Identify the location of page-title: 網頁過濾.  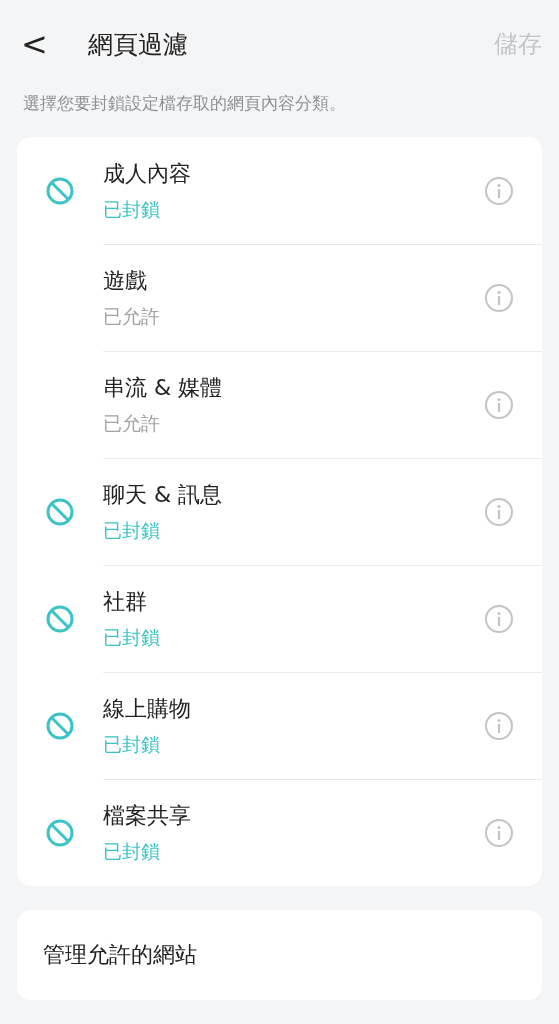
(138, 44).